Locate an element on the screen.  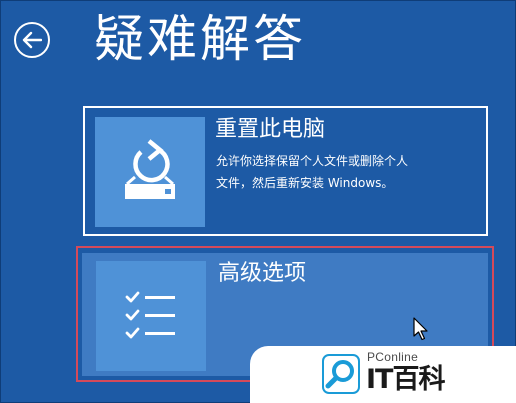
reset-pc-tile is located at coordinates (150, 172).